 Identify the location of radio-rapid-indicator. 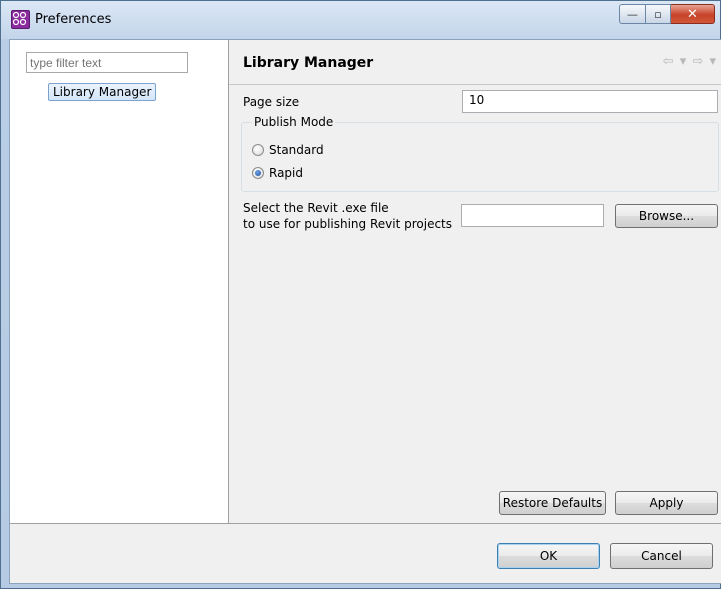
(258, 173).